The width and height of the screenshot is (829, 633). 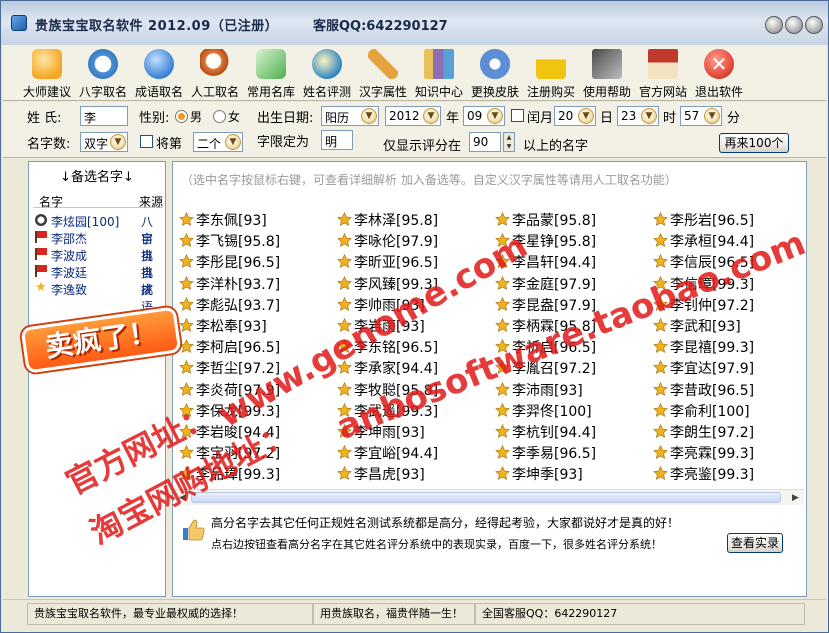 What do you see at coordinates (539, 474) in the screenshot?
I see `name-result-item: 李坤季[93]` at bounding box center [539, 474].